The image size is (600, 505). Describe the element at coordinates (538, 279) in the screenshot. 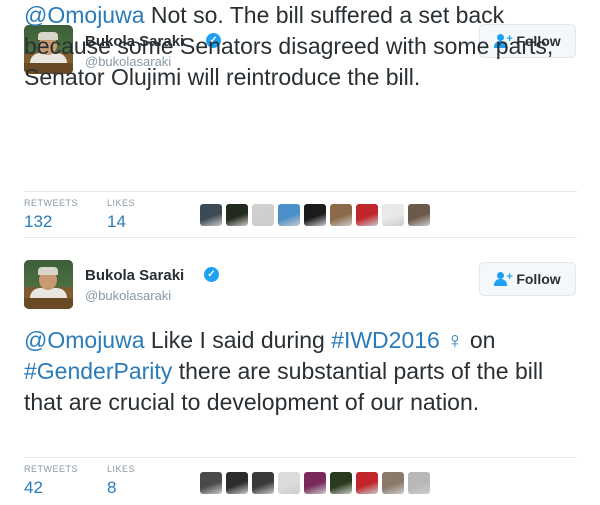

I see `follow-label: Follow` at that location.